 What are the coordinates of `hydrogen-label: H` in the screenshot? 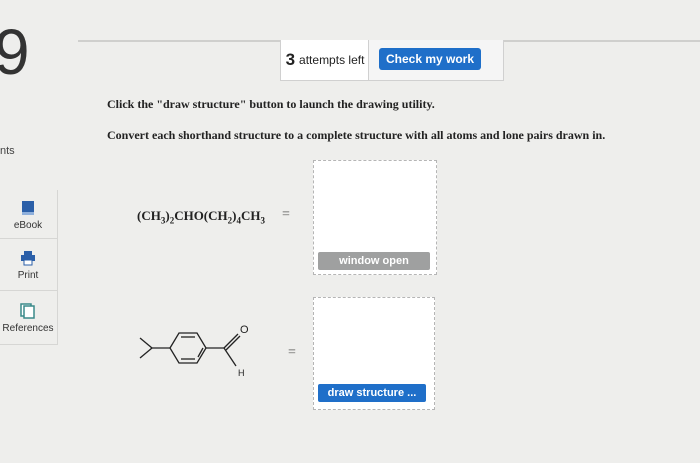 It's located at (241, 373).